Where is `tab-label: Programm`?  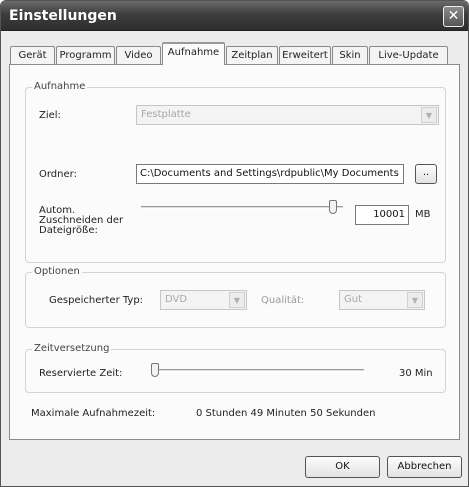 tab-label: Programm is located at coordinates (85, 55).